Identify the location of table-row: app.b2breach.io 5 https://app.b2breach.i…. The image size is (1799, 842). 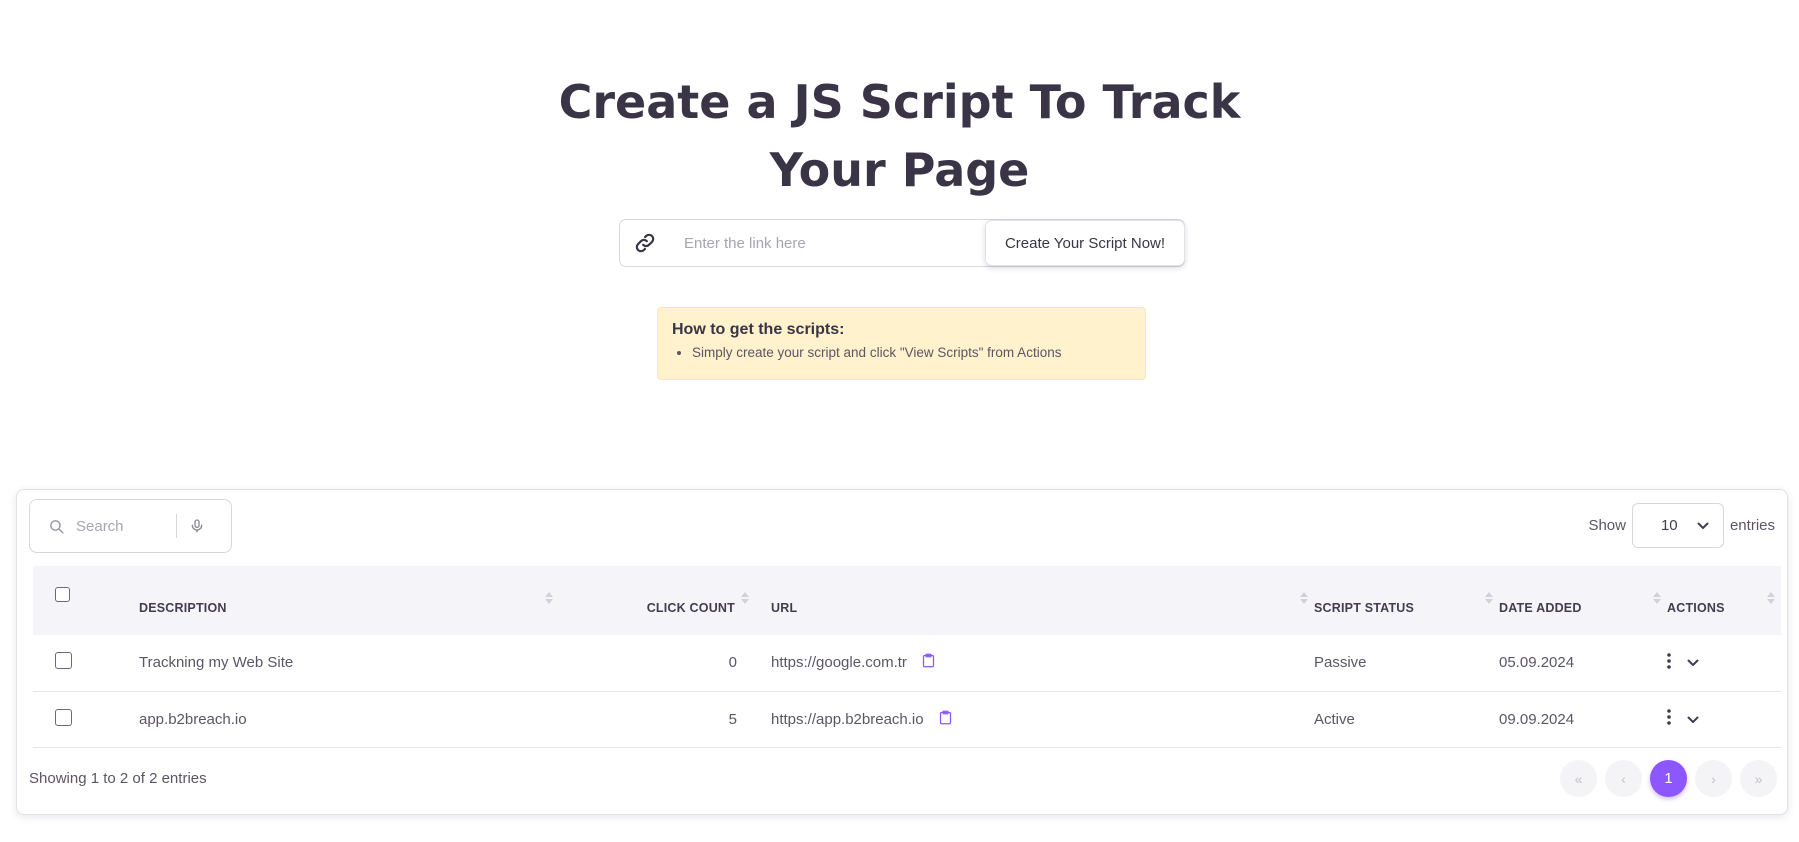
(907, 719).